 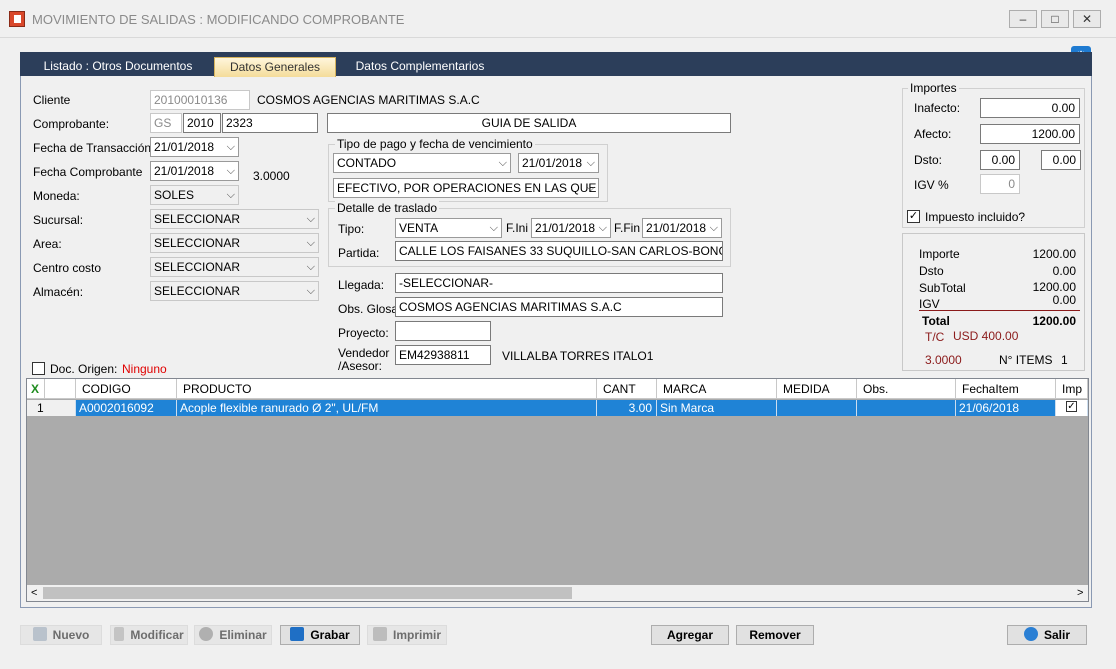 I want to click on pago-medio-select: EFECTIVO, POR OPERACIONES EN LAS QUE NO ⌵, so click(x=466, y=188).